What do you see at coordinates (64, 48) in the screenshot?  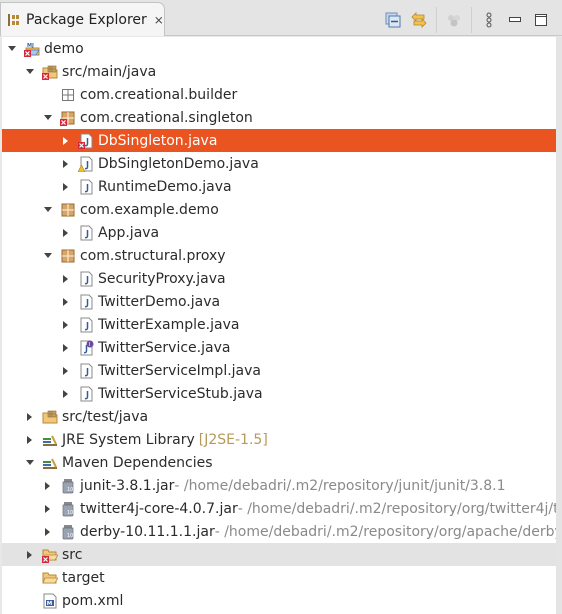 I see `tree-item-label: demo` at bounding box center [64, 48].